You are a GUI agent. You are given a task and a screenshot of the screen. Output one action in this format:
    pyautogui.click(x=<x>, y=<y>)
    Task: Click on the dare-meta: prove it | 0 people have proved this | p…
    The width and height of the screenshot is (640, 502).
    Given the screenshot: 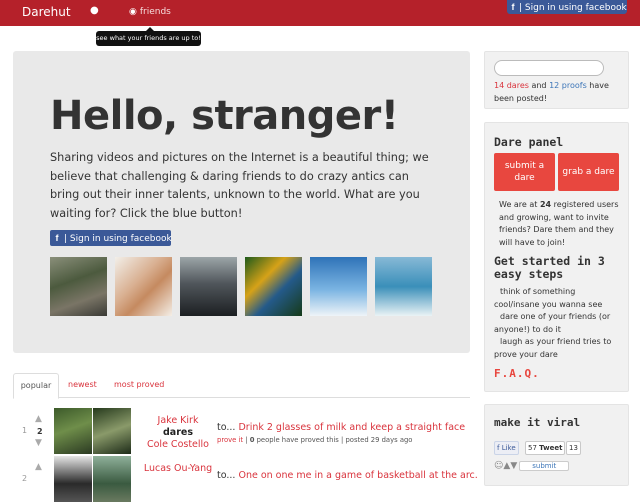 What is the action you would take?
    pyautogui.click(x=314, y=440)
    